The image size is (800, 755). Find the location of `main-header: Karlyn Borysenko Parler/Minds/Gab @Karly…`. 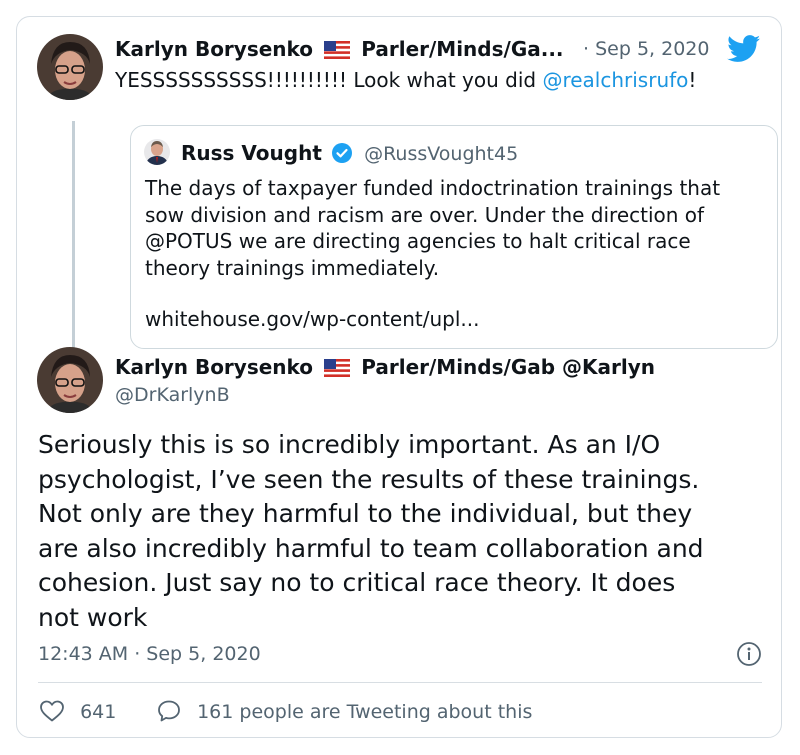

main-header: Karlyn Borysenko Parler/Minds/Gab @Karly… is located at coordinates (385, 367).